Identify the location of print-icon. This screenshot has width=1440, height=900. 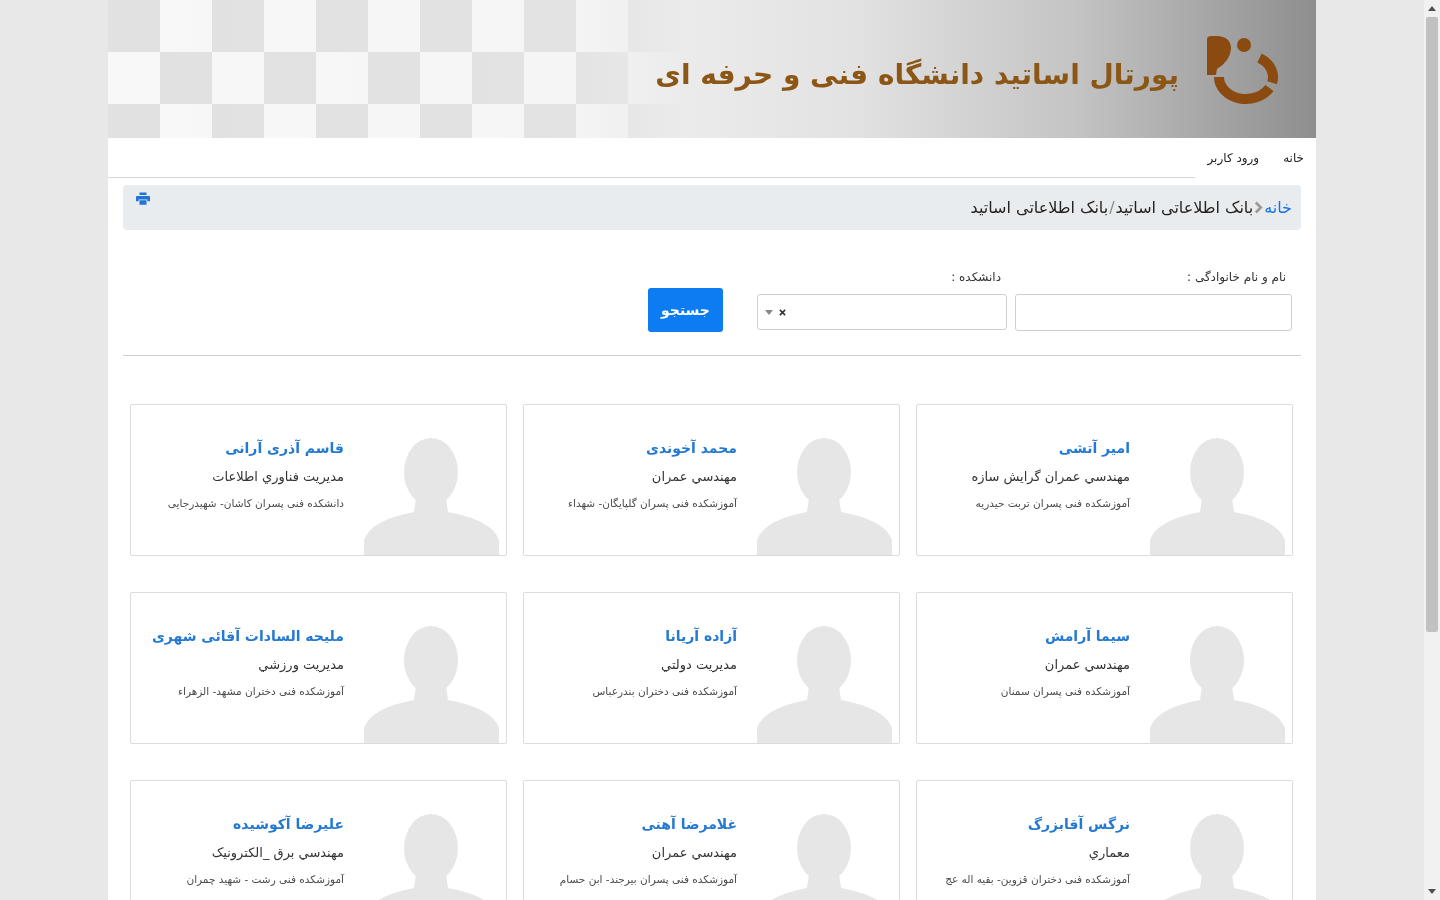
(143, 198).